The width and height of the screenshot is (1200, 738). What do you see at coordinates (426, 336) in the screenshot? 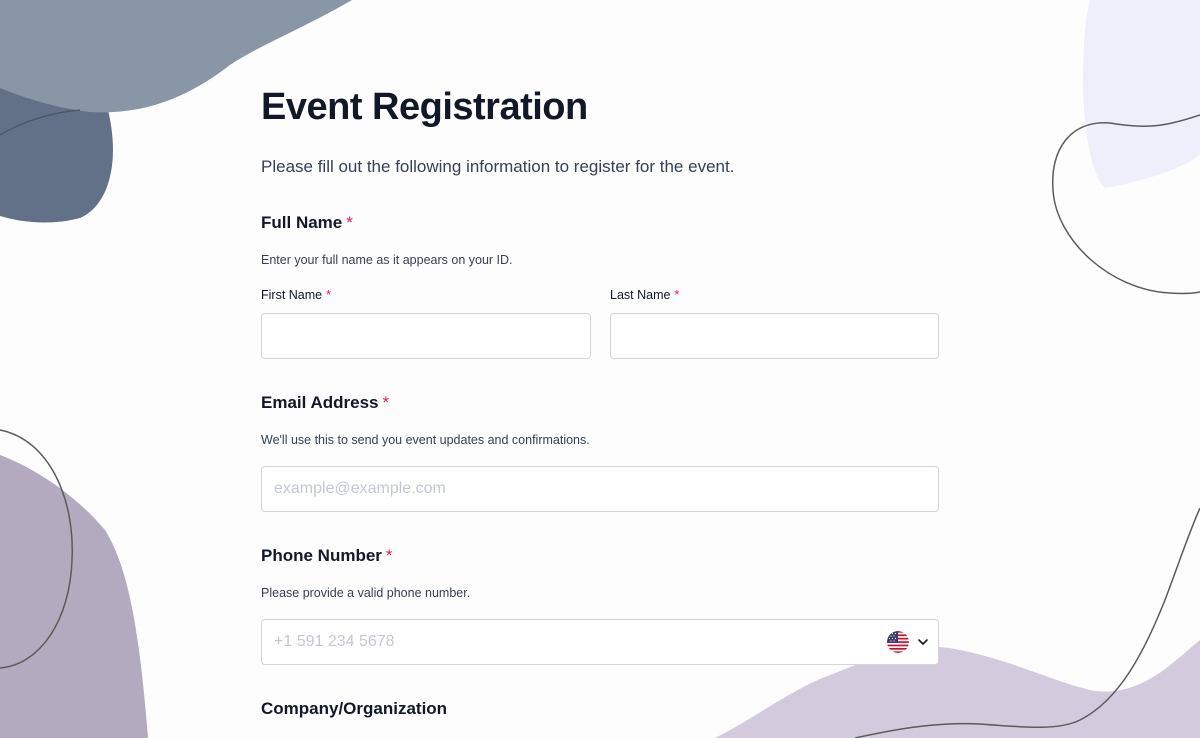
I see `first-name-input` at bounding box center [426, 336].